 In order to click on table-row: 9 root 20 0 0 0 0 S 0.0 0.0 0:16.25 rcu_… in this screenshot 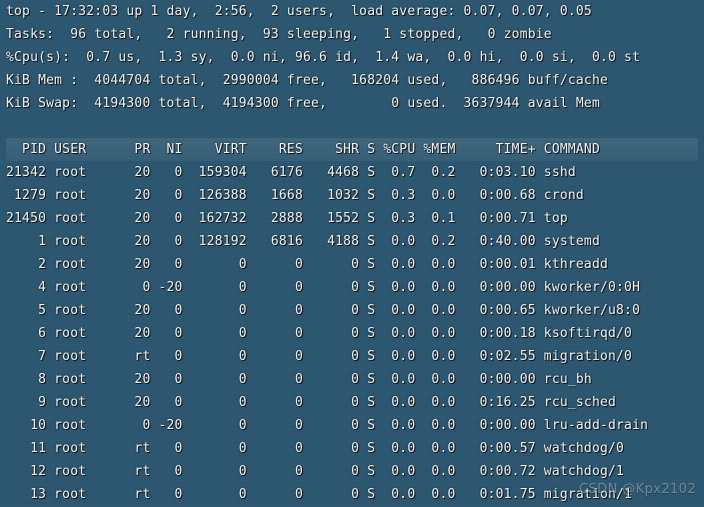, I will do `click(352, 402)`.